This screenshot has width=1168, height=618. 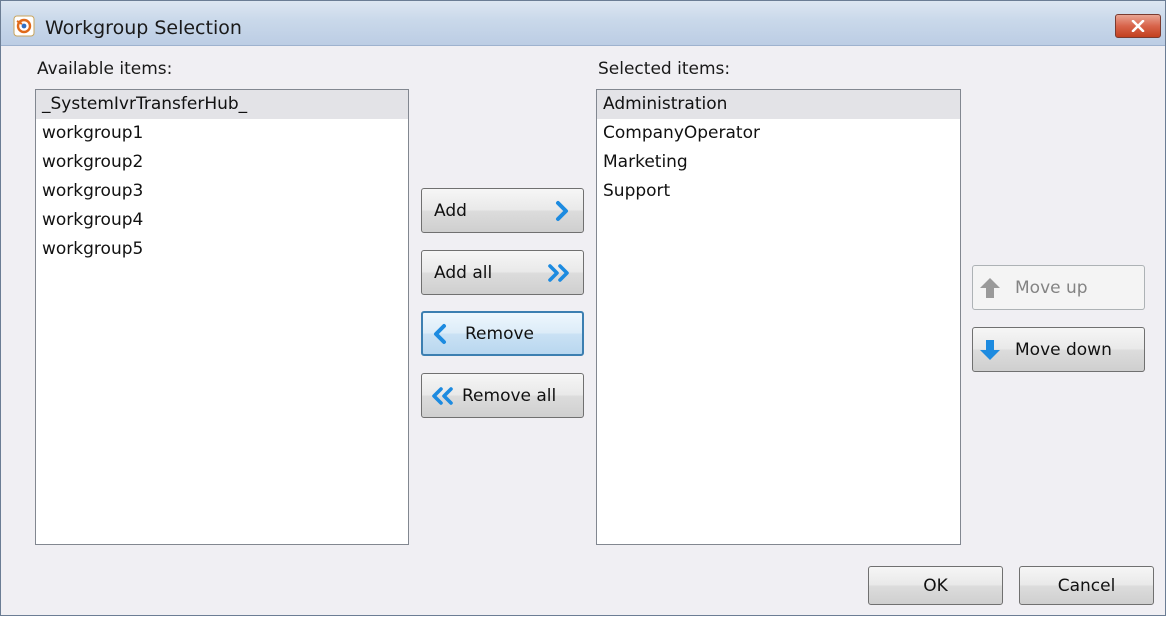 I want to click on cancel-button-label: Cancel, so click(x=1086, y=585).